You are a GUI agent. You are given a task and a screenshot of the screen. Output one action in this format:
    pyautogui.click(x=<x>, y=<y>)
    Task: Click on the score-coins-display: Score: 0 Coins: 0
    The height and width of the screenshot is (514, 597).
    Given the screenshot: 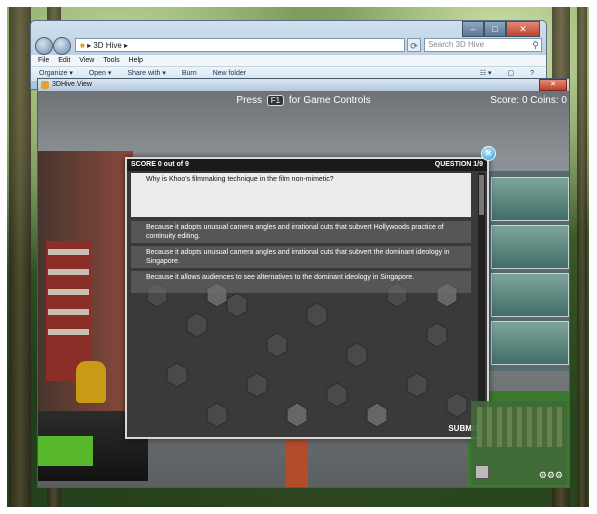 What is the action you would take?
    pyautogui.click(x=528, y=100)
    